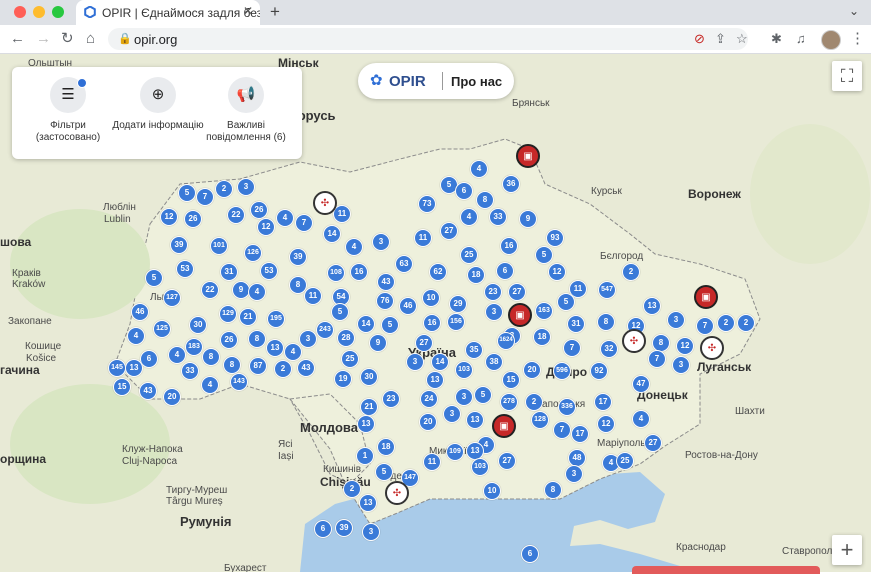  Describe the element at coordinates (580, 434) in the screenshot. I see `cluster-marker: 17` at that location.